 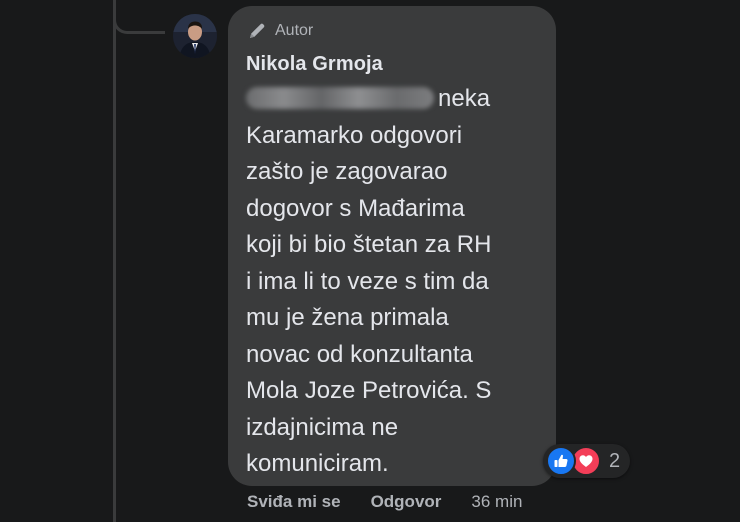 I want to click on avatar, so click(x=195, y=36).